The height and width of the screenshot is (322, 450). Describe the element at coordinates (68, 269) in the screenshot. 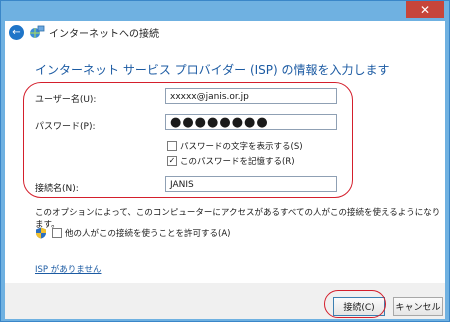

I see `no-isp-link: ISP がありません` at that location.